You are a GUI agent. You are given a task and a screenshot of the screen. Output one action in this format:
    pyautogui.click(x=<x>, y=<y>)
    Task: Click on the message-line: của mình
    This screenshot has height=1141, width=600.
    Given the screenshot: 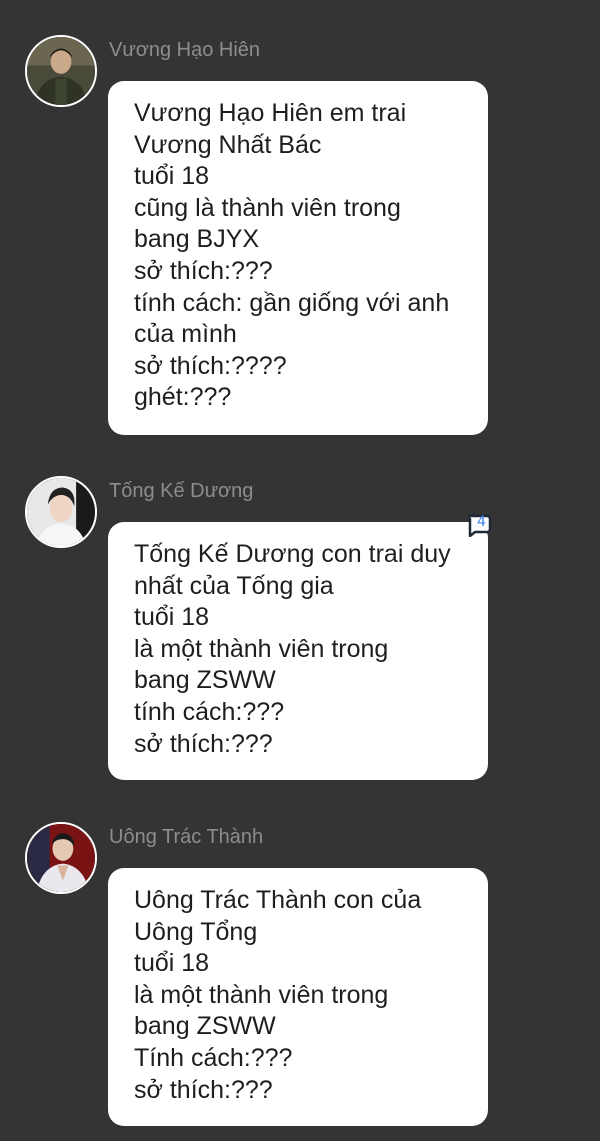 What is the action you would take?
    pyautogui.click(x=185, y=334)
    